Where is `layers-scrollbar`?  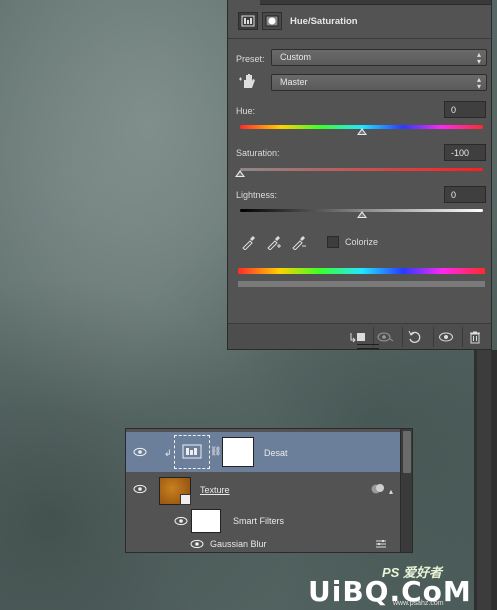
layers-scrollbar is located at coordinates (406, 490).